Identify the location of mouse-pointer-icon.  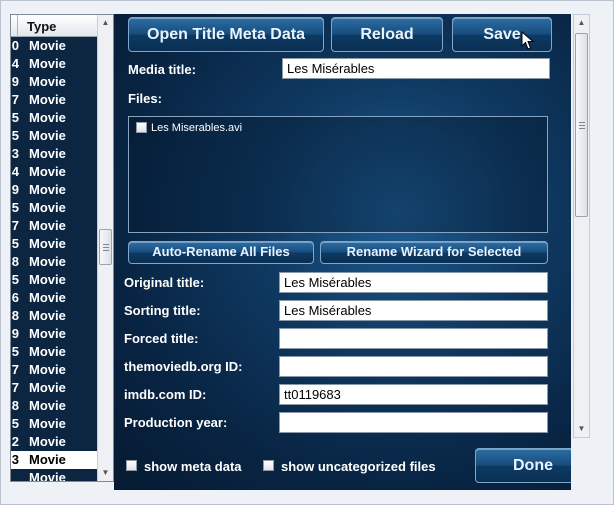
(528, 40).